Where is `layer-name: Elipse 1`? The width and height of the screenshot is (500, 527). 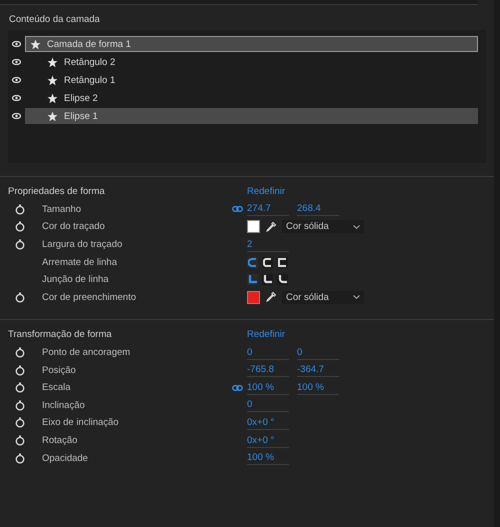
layer-name: Elipse 1 is located at coordinates (81, 116).